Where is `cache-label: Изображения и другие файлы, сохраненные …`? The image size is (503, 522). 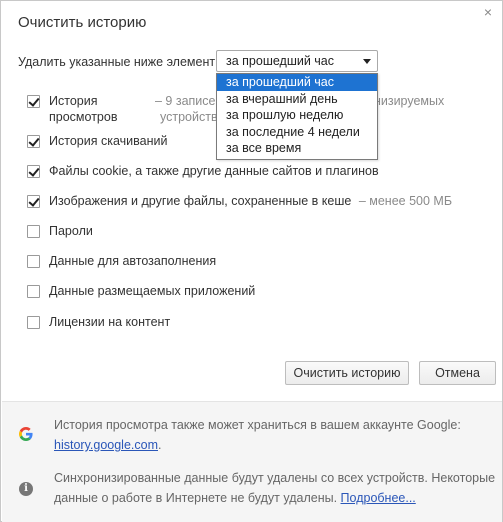 cache-label: Изображения и другие файлы, сохраненные … is located at coordinates (250, 201).